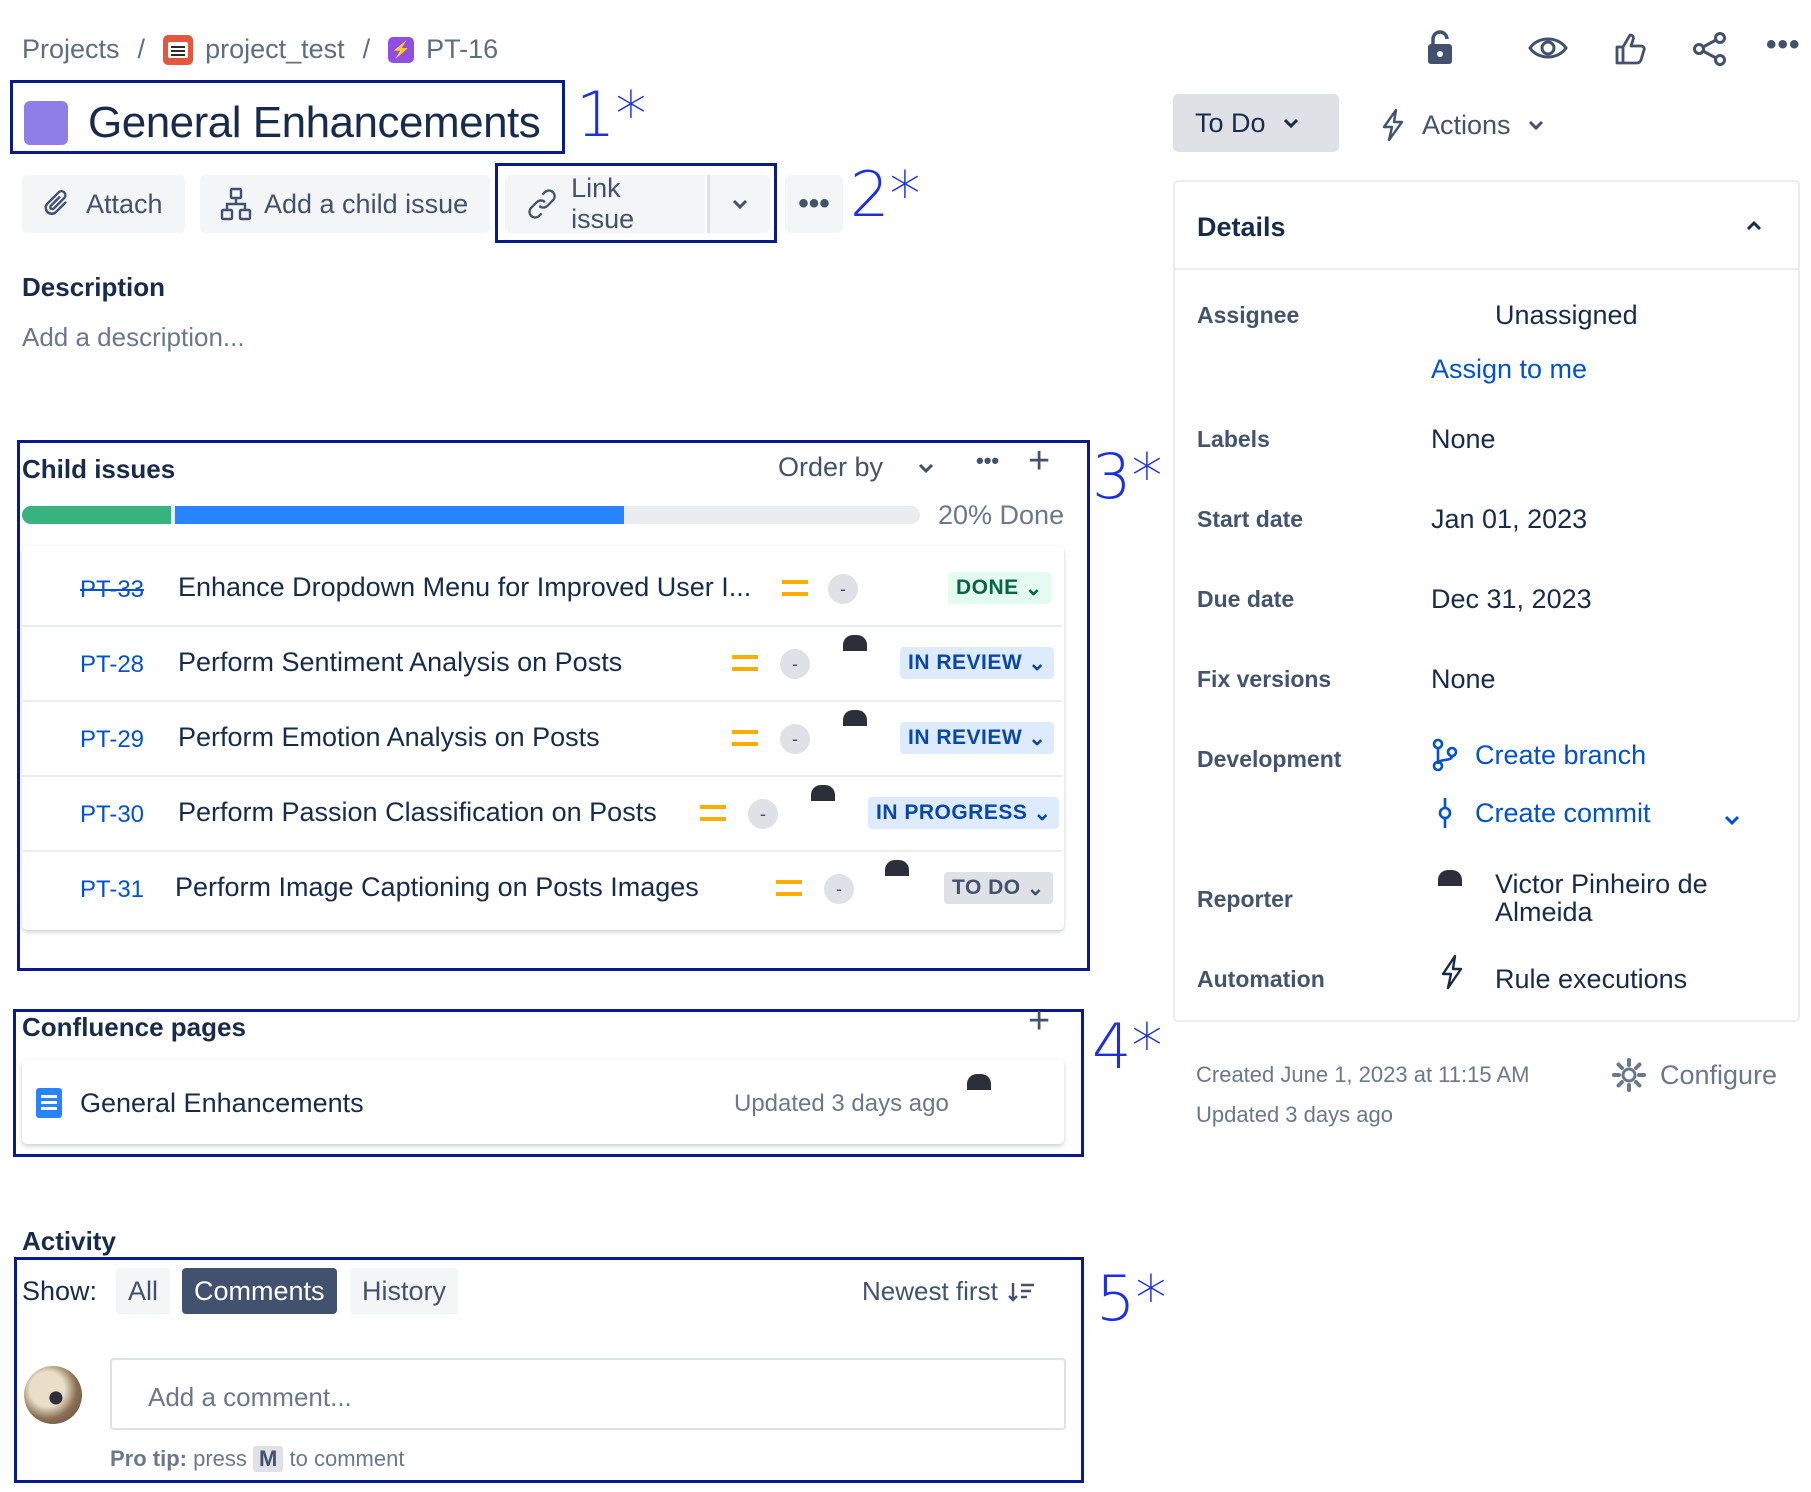 Image resolution: width=1811 pixels, height=1492 pixels. I want to click on configure-button: Configure, so click(1694, 1075).